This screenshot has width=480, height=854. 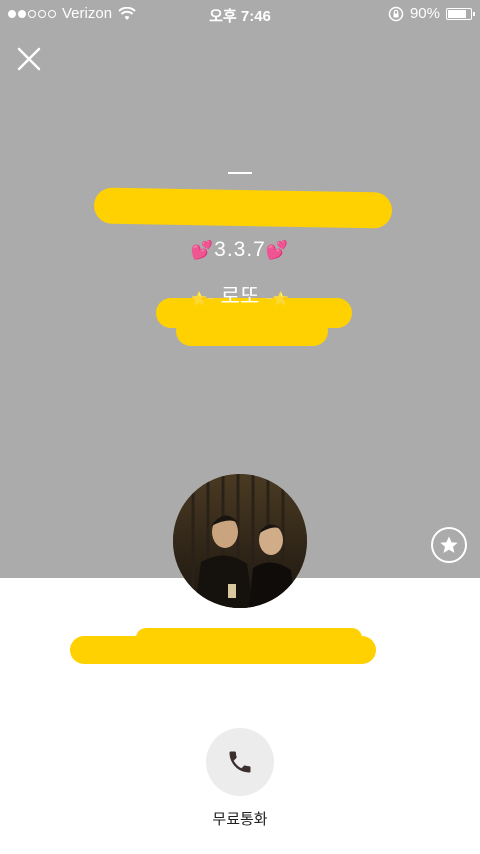 I want to click on profile-avatar, so click(x=240, y=541).